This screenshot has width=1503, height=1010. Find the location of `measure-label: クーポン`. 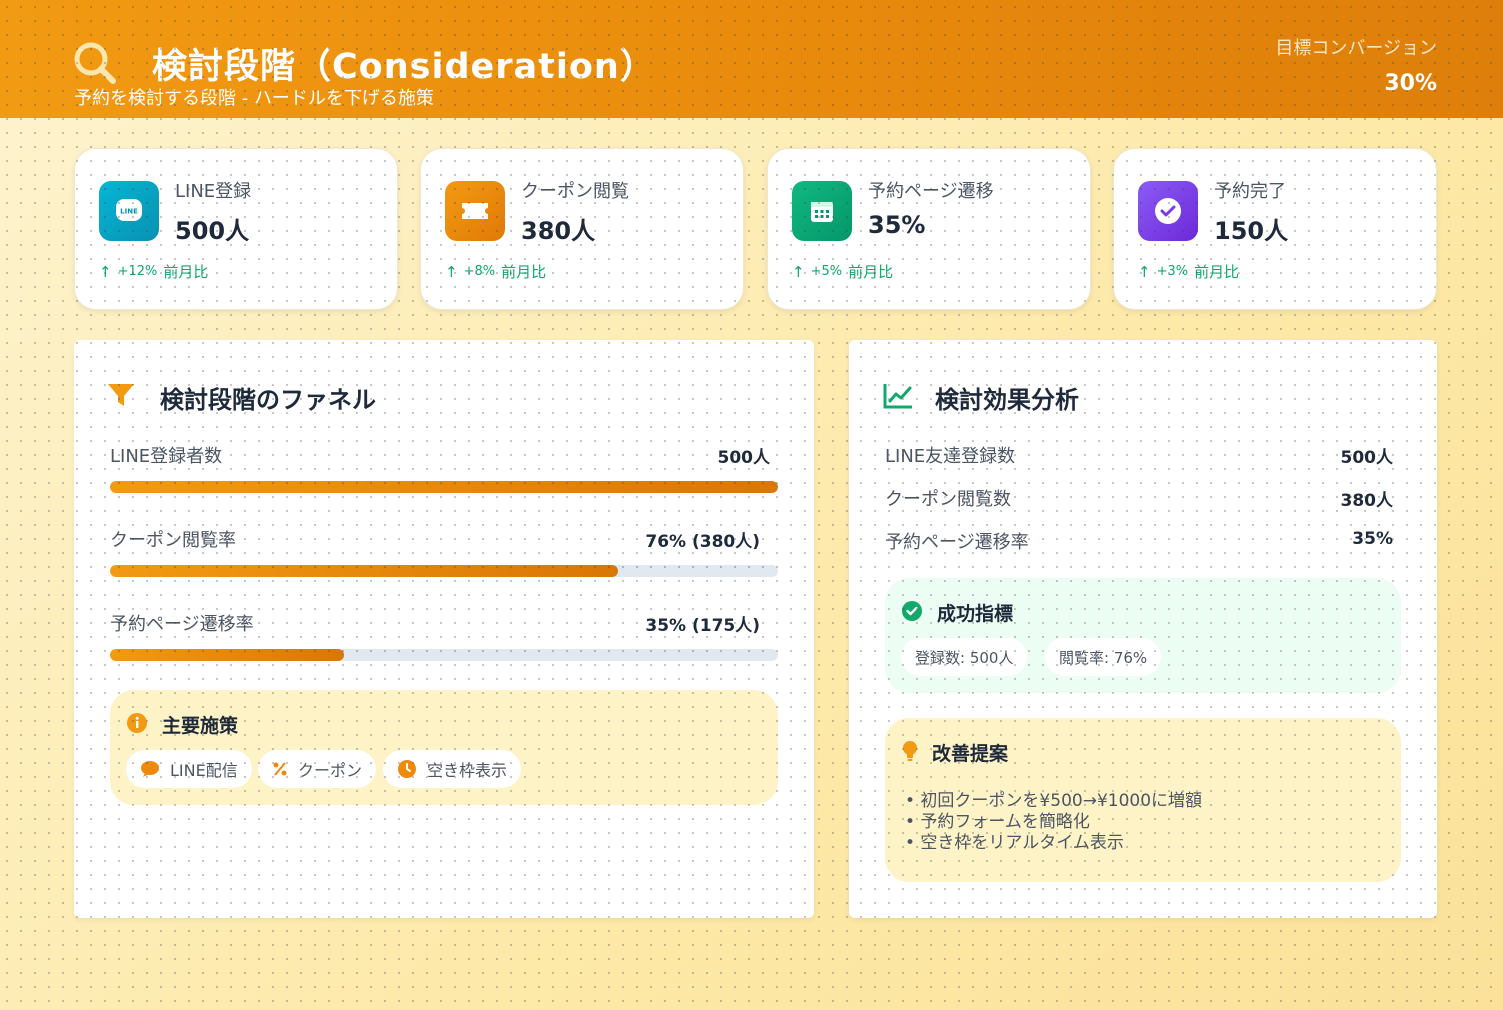

measure-label: クーポン is located at coordinates (330, 770).